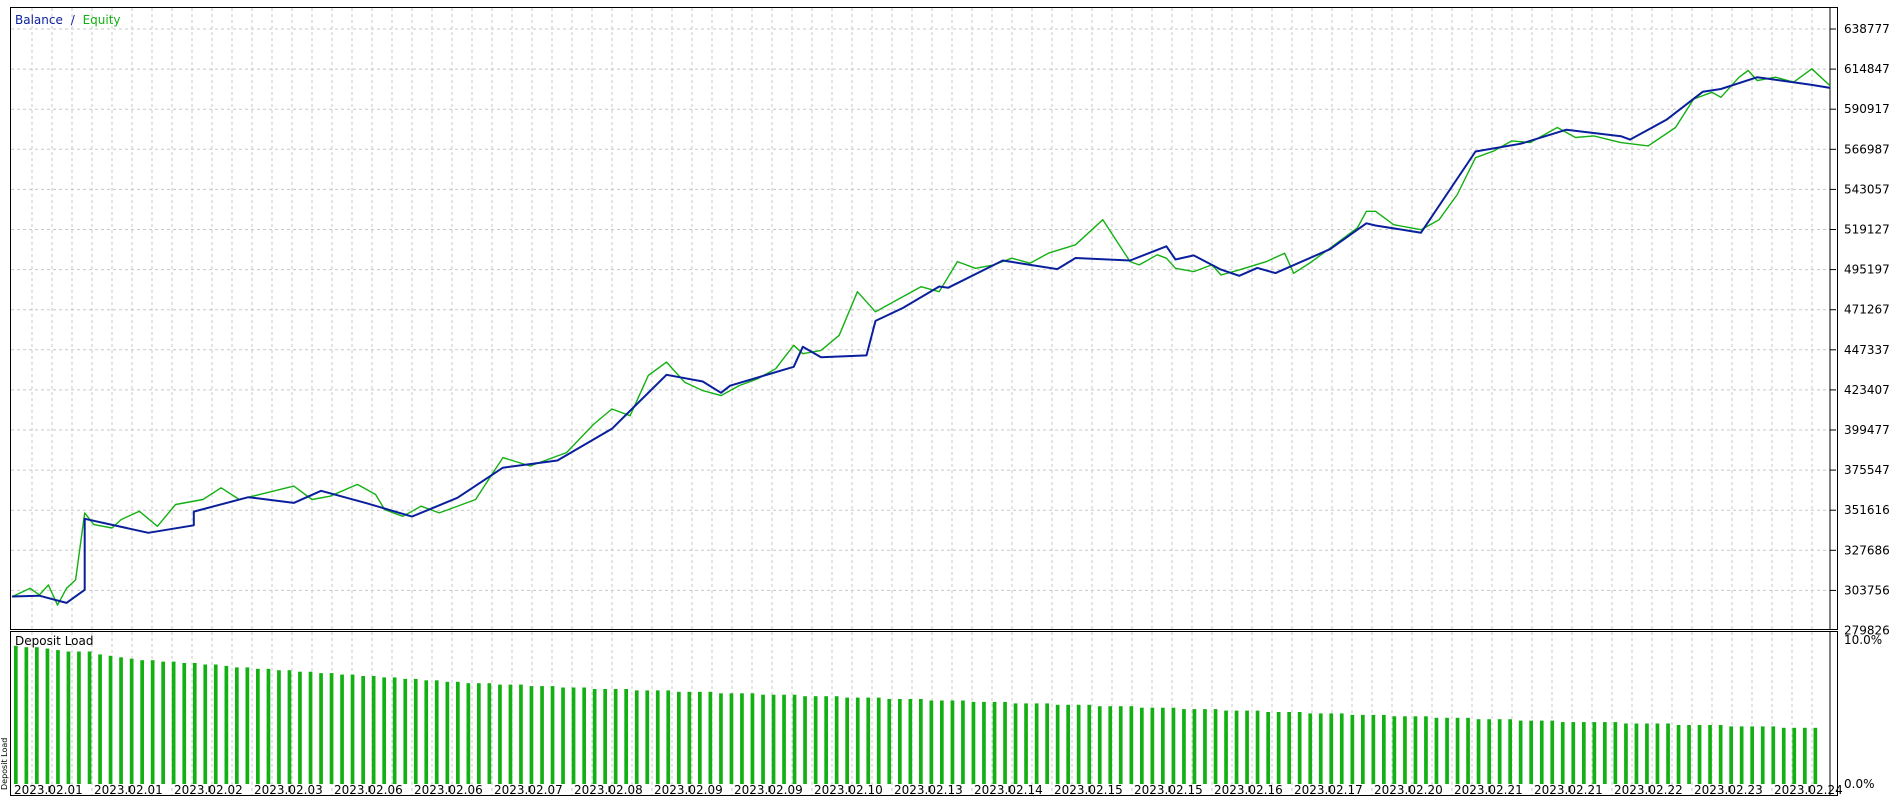 The image size is (1902, 800). I want to click on deposit-load-title: Deposit Load, so click(54, 641).